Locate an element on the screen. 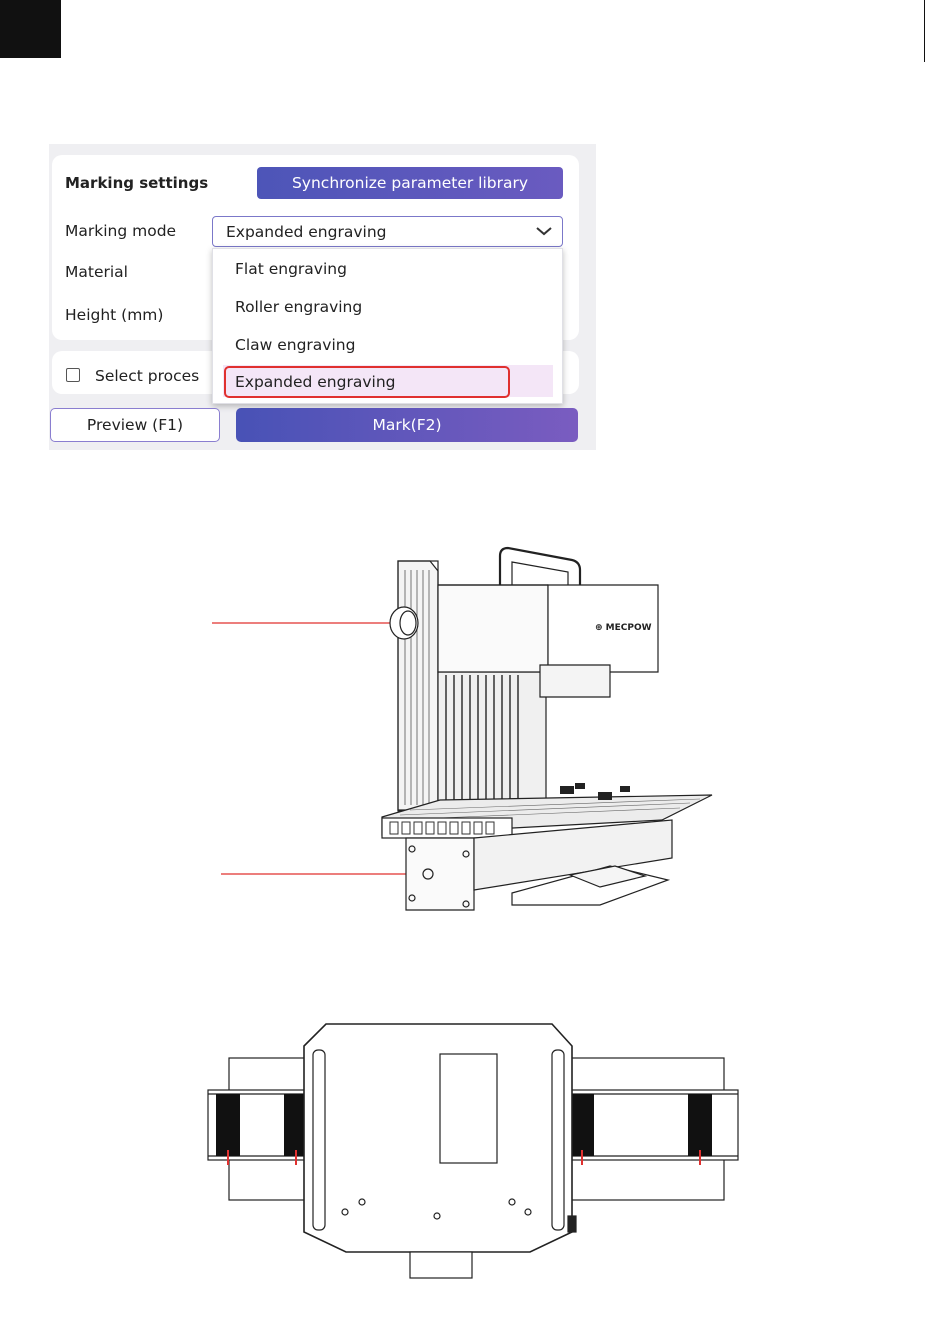 This screenshot has width=933, height=1324. laser-machine-side-view: ⊕ MECPOW is located at coordinates (462, 728).